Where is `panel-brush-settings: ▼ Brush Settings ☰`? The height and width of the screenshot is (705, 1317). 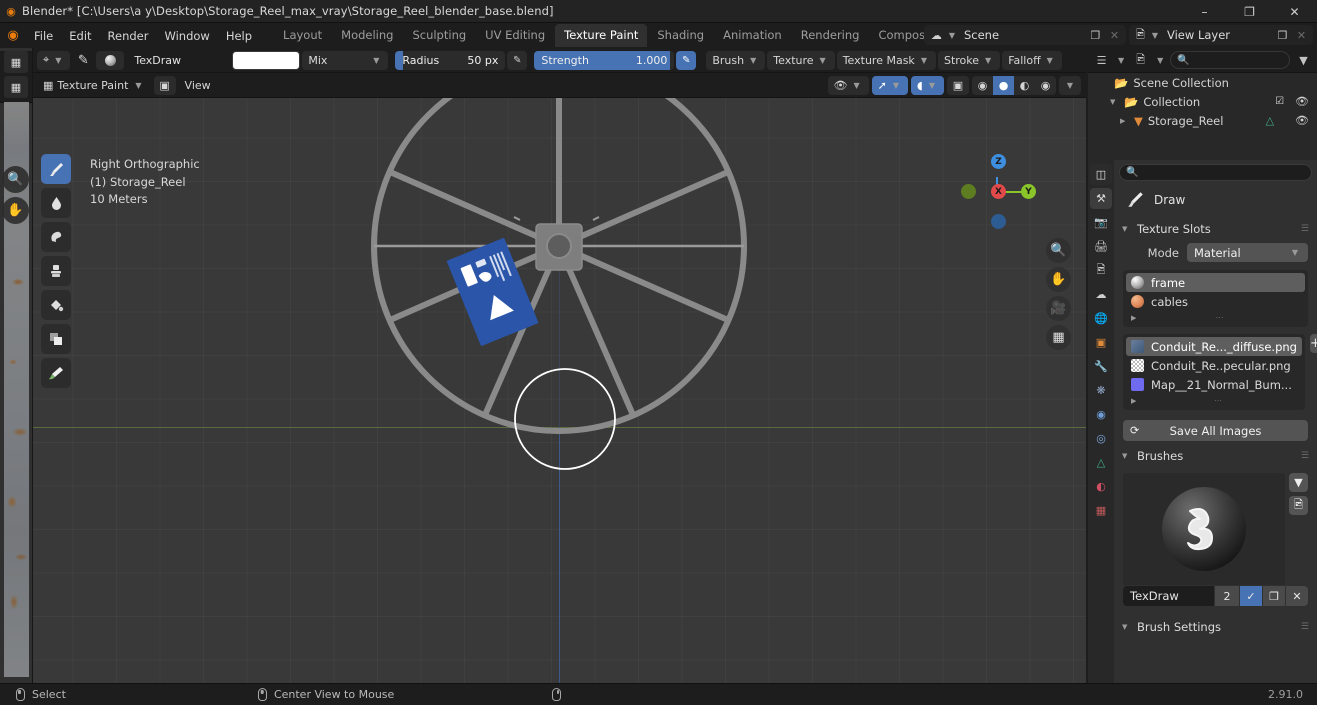 panel-brush-settings: ▼ Brush Settings ☰ is located at coordinates (1215, 627).